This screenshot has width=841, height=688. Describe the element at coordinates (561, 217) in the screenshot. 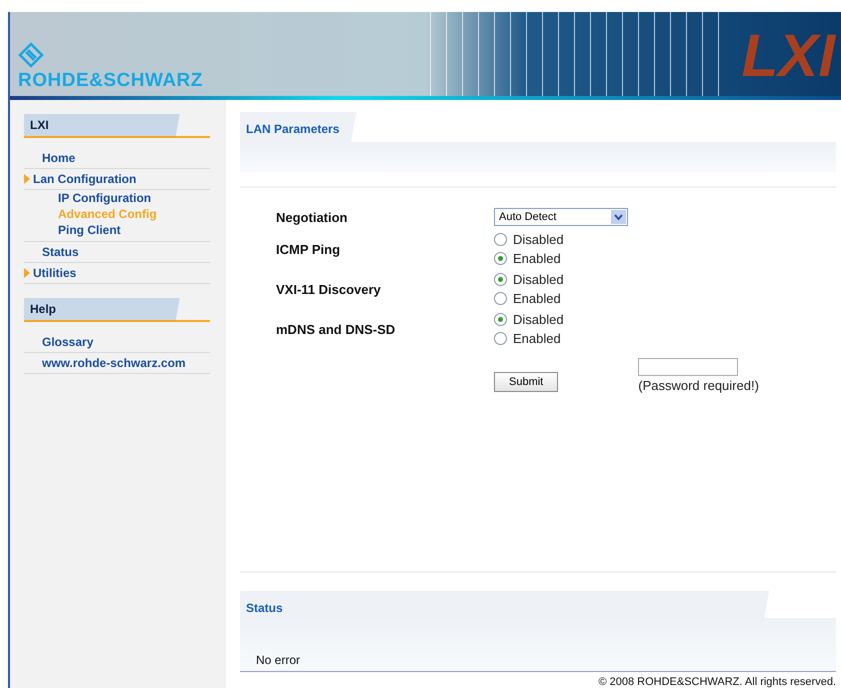

I see `negotiation-dropdown: Auto Detect` at that location.